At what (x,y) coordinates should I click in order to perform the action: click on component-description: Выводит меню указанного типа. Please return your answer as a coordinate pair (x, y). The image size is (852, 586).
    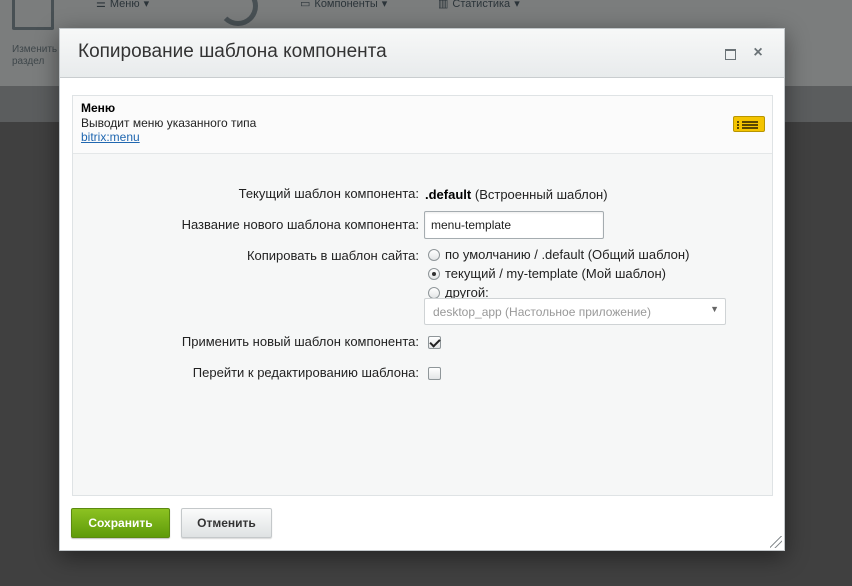
    Looking at the image, I should click on (169, 123).